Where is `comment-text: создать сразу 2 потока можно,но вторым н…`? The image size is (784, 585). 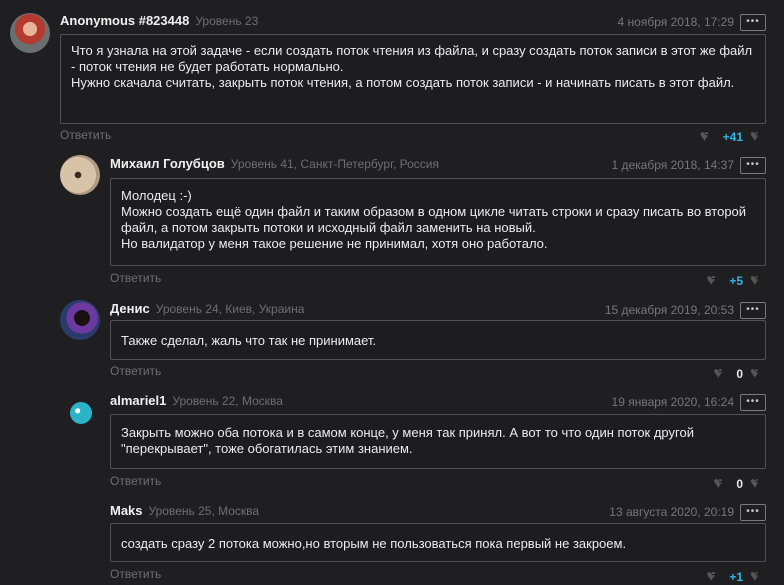
comment-text: создать сразу 2 потока можно,но вторым н… is located at coordinates (374, 543).